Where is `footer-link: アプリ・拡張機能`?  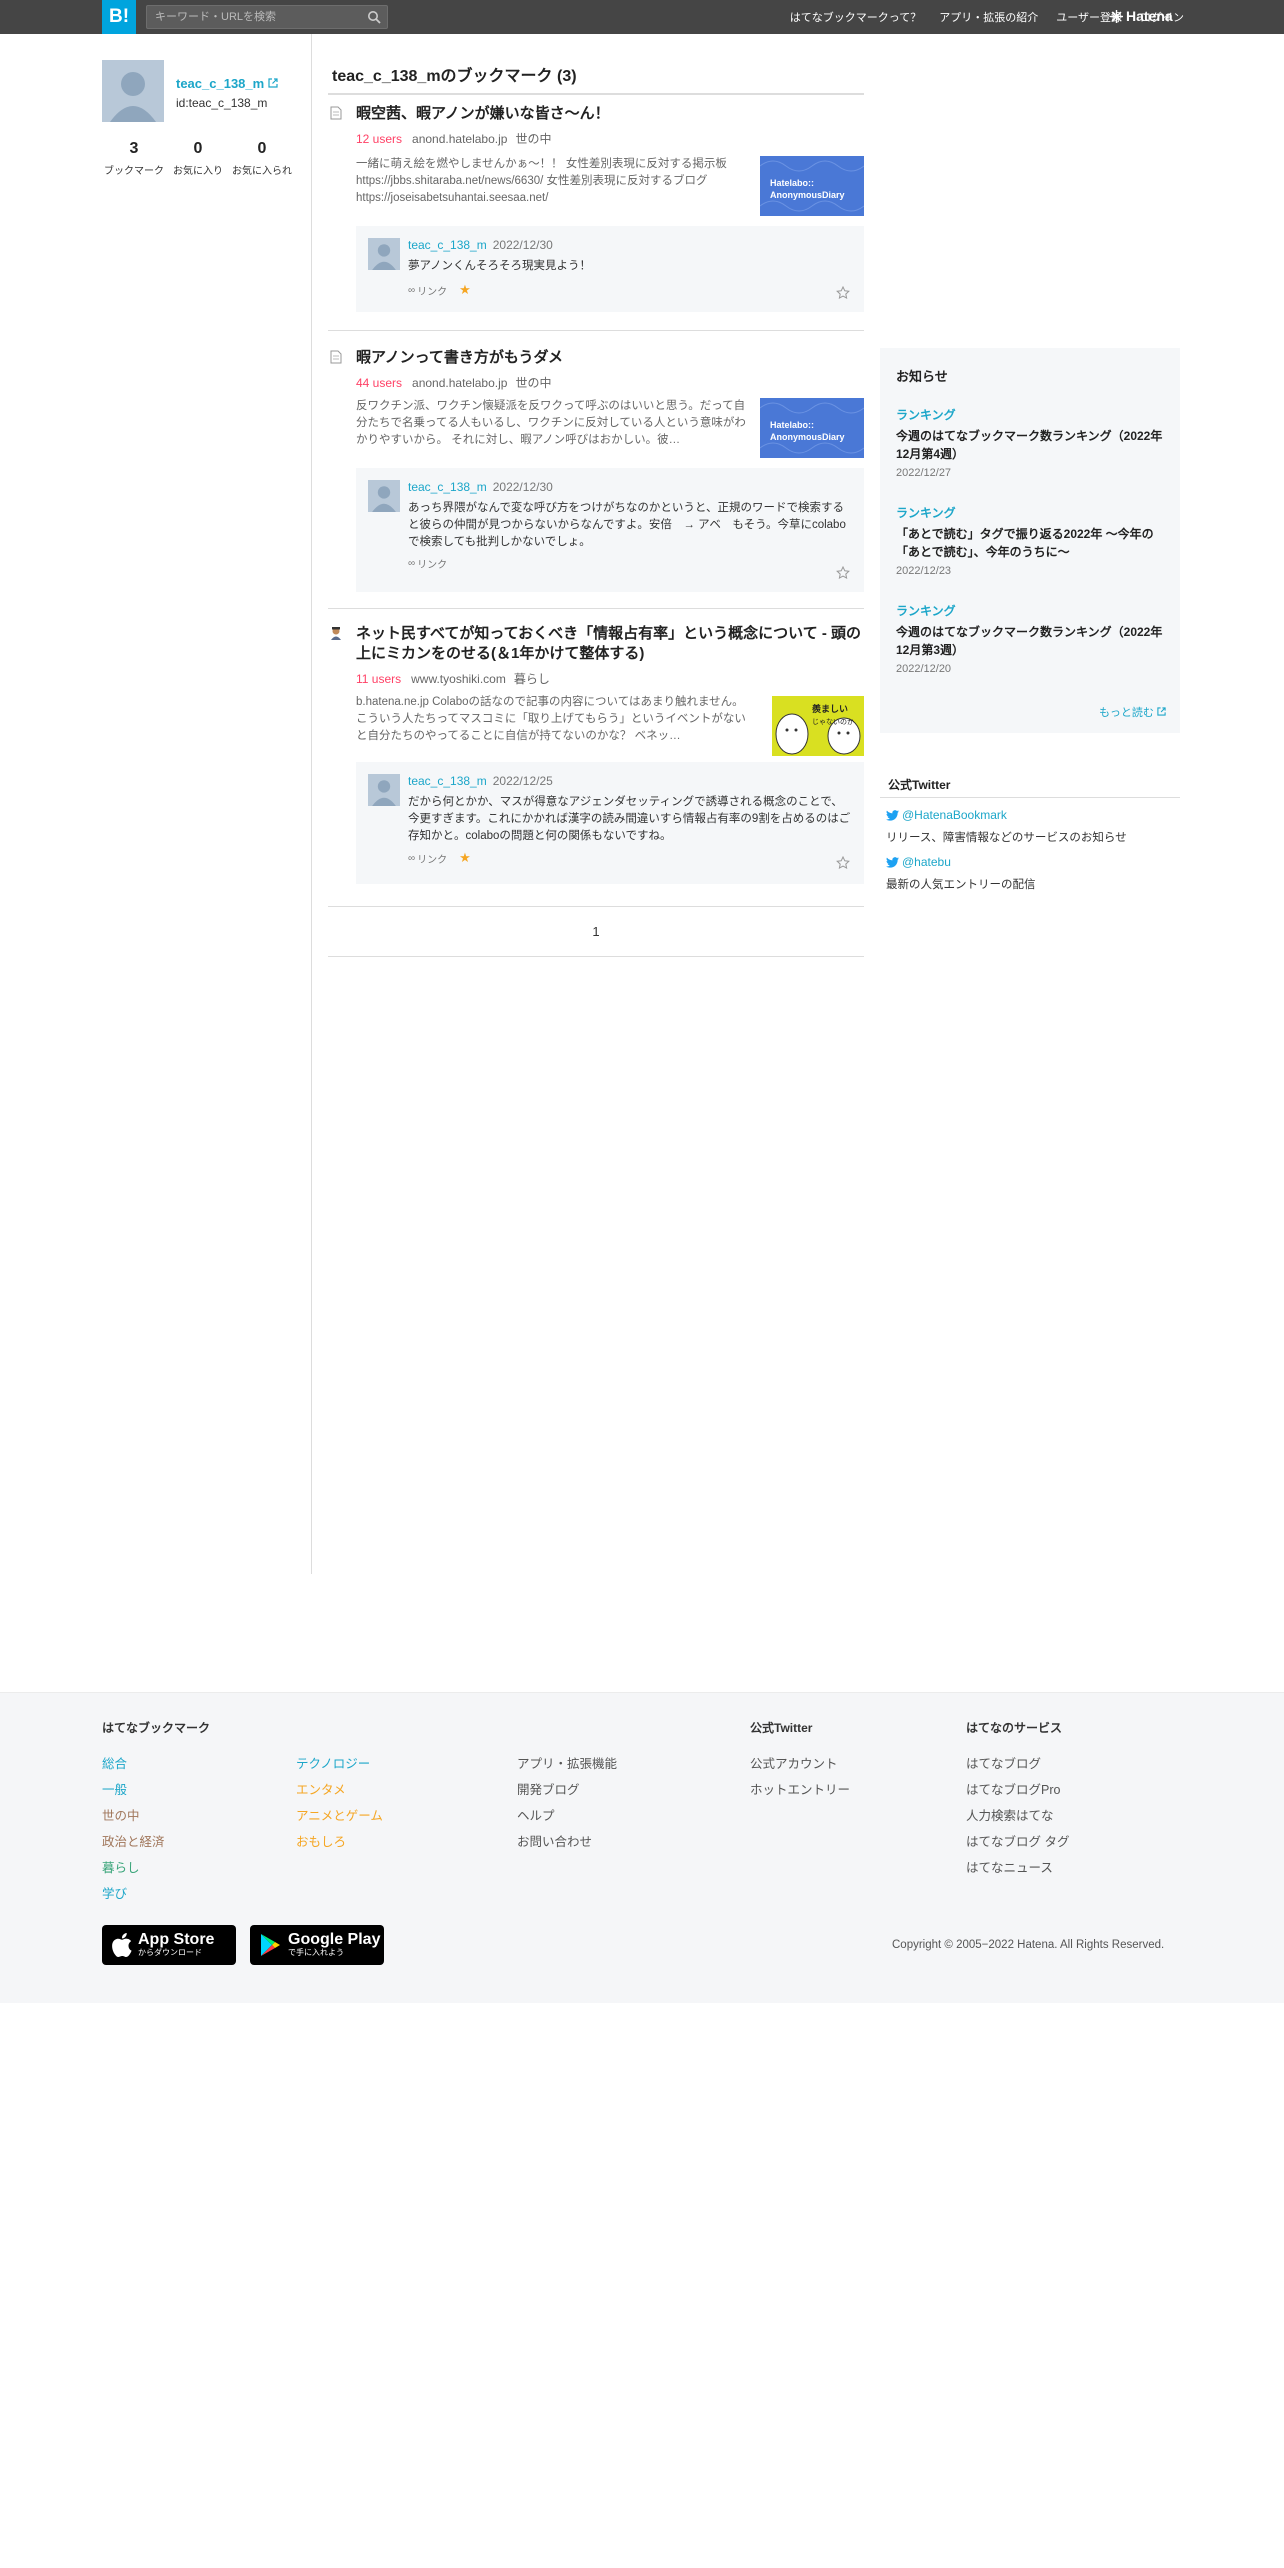
footer-link: アプリ・拡張機能 is located at coordinates (567, 1762).